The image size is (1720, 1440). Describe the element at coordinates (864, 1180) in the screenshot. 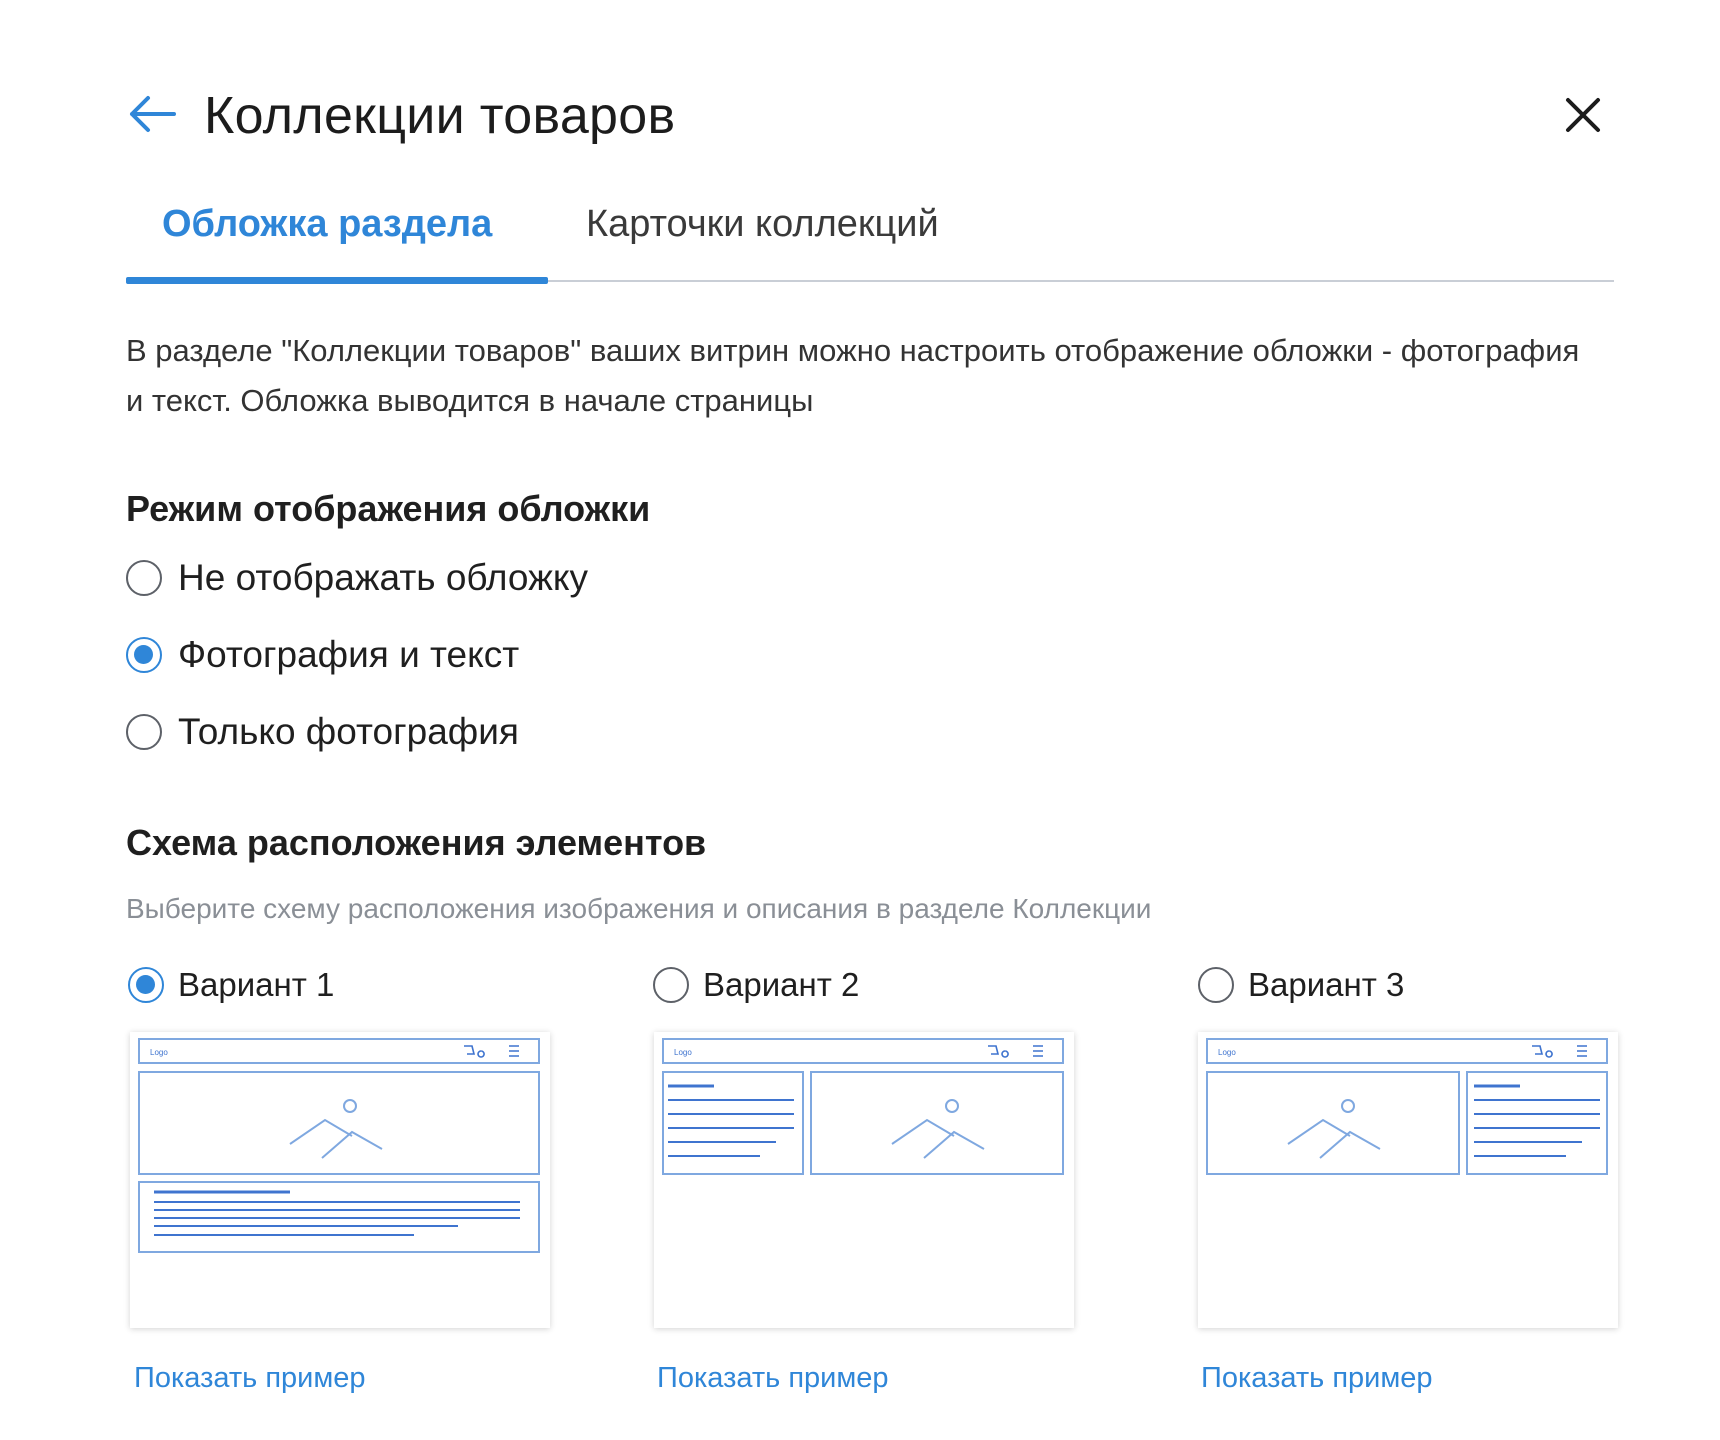

I see `layout-preview-variant-2: Logo` at that location.